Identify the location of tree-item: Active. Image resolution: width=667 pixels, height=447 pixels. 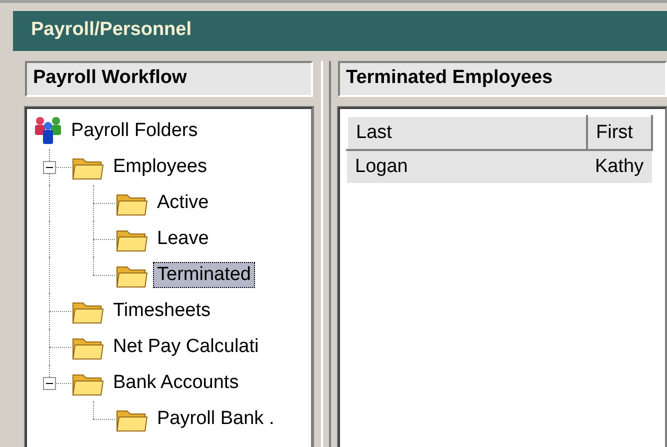
(183, 203).